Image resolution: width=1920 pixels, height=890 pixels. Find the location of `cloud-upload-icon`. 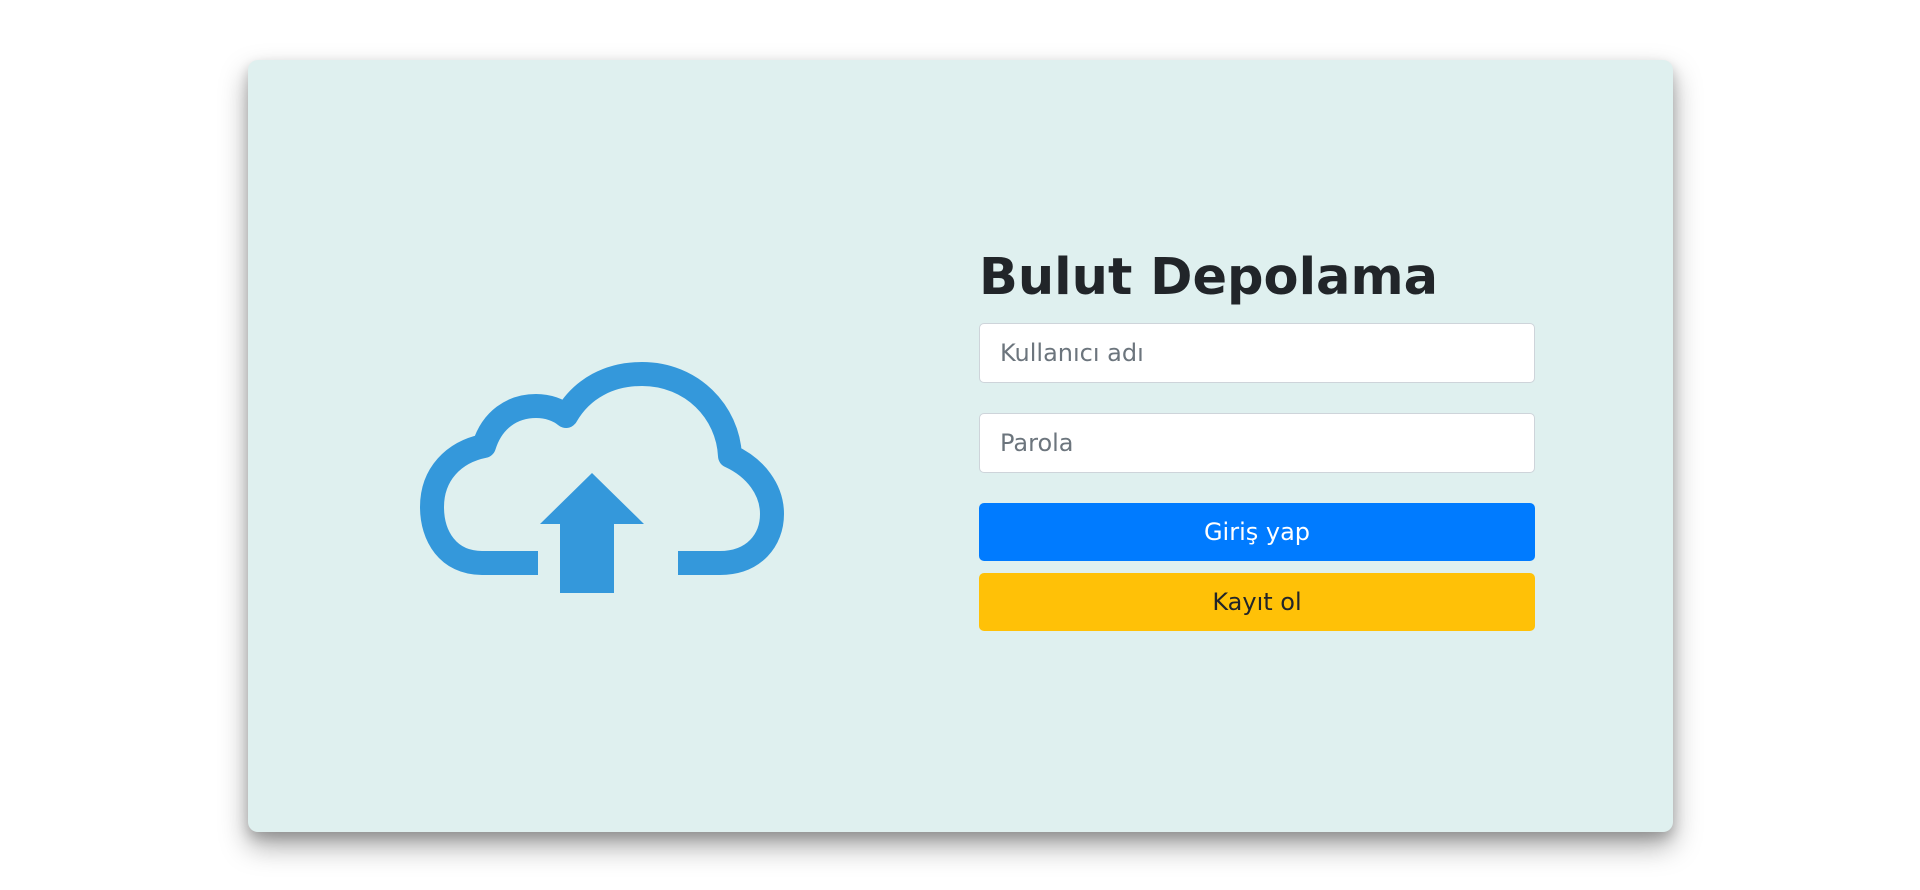

cloud-upload-icon is located at coordinates (603, 474).